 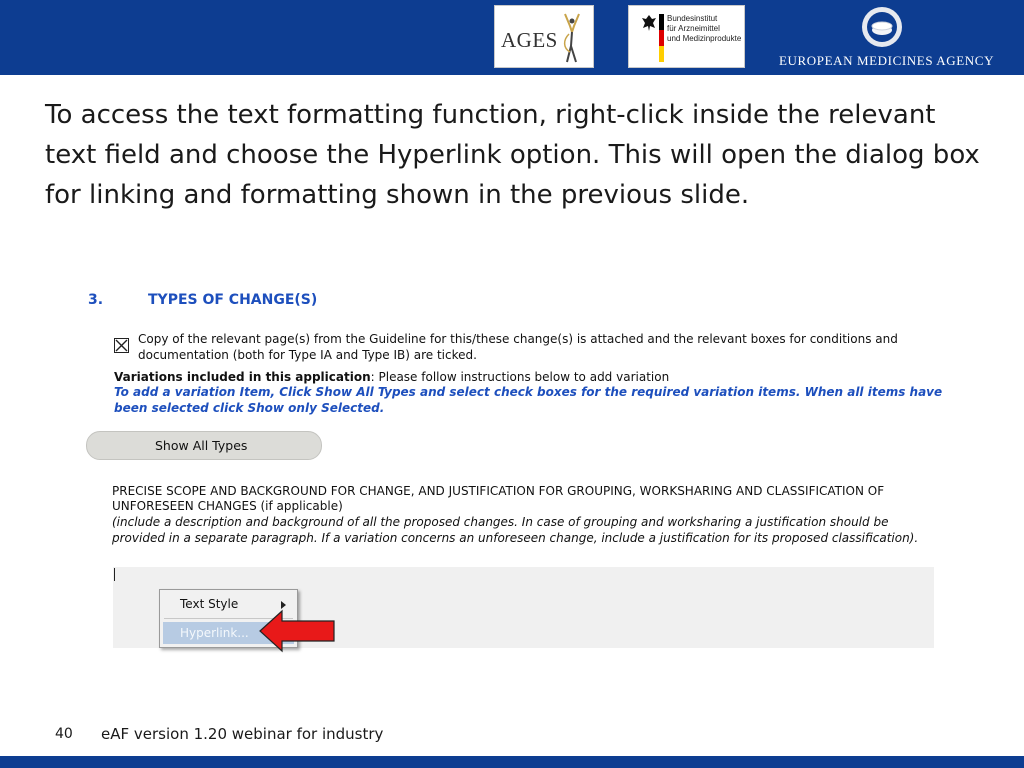 What do you see at coordinates (704, 38) in the screenshot?
I see `bfarm-line-3: und Medizinprodukte` at bounding box center [704, 38].